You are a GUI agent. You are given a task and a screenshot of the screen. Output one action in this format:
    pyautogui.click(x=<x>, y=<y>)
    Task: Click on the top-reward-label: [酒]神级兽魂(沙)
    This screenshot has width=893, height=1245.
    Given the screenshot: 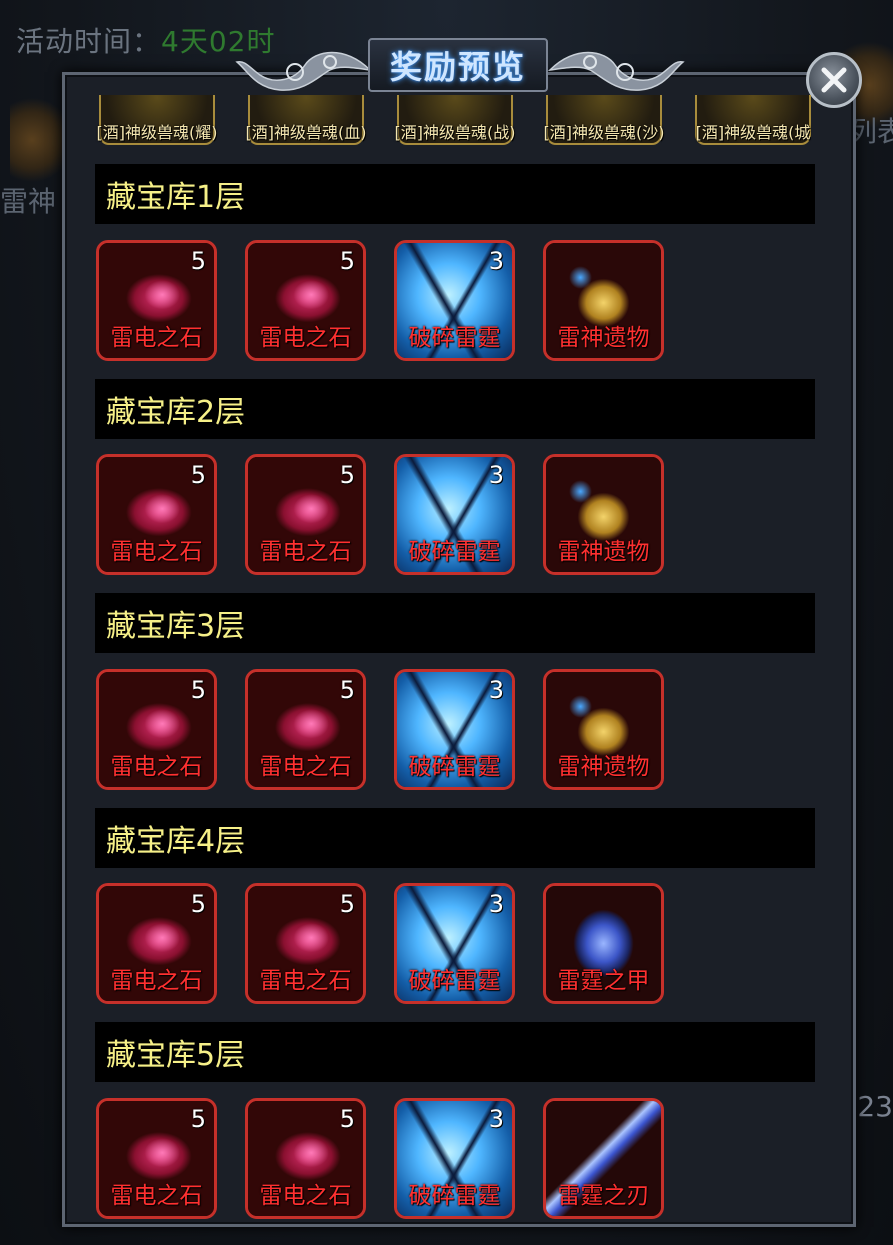 What is the action you would take?
    pyautogui.click(x=604, y=132)
    